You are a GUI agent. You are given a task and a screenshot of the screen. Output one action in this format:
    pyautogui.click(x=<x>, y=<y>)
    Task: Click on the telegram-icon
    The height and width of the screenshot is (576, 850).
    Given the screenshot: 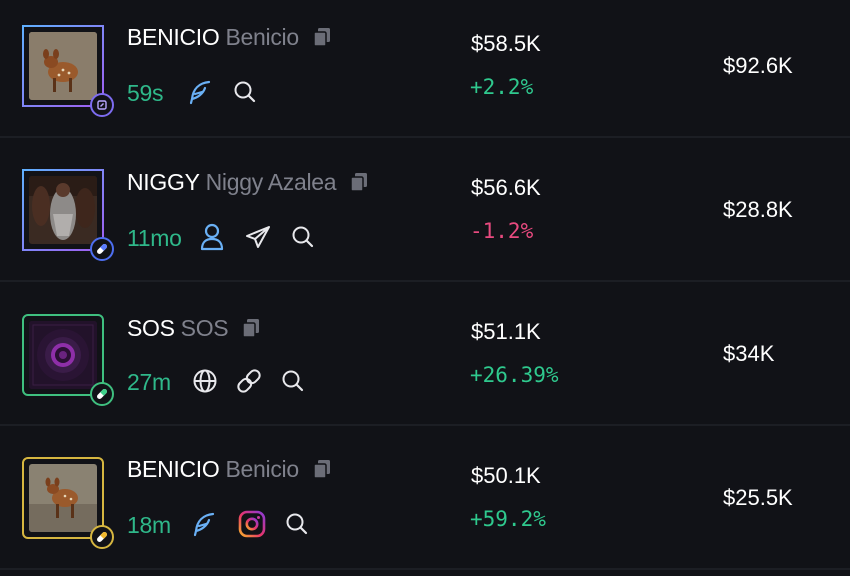 What is the action you would take?
    pyautogui.click(x=258, y=237)
    